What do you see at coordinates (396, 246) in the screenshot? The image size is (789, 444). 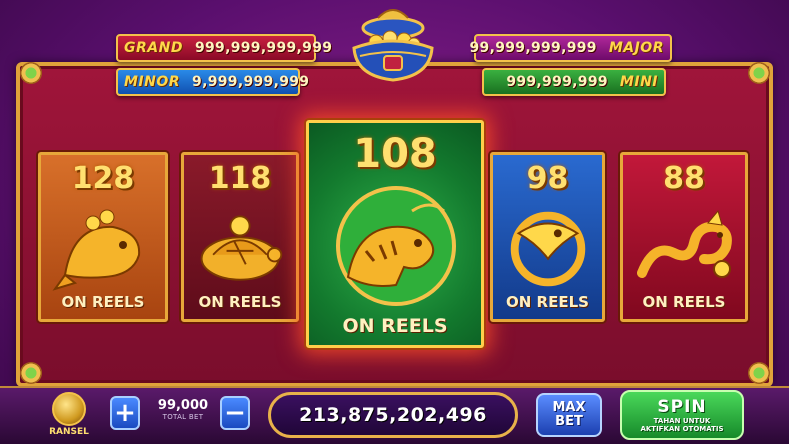 I see `golden-tiger-icon` at bounding box center [396, 246].